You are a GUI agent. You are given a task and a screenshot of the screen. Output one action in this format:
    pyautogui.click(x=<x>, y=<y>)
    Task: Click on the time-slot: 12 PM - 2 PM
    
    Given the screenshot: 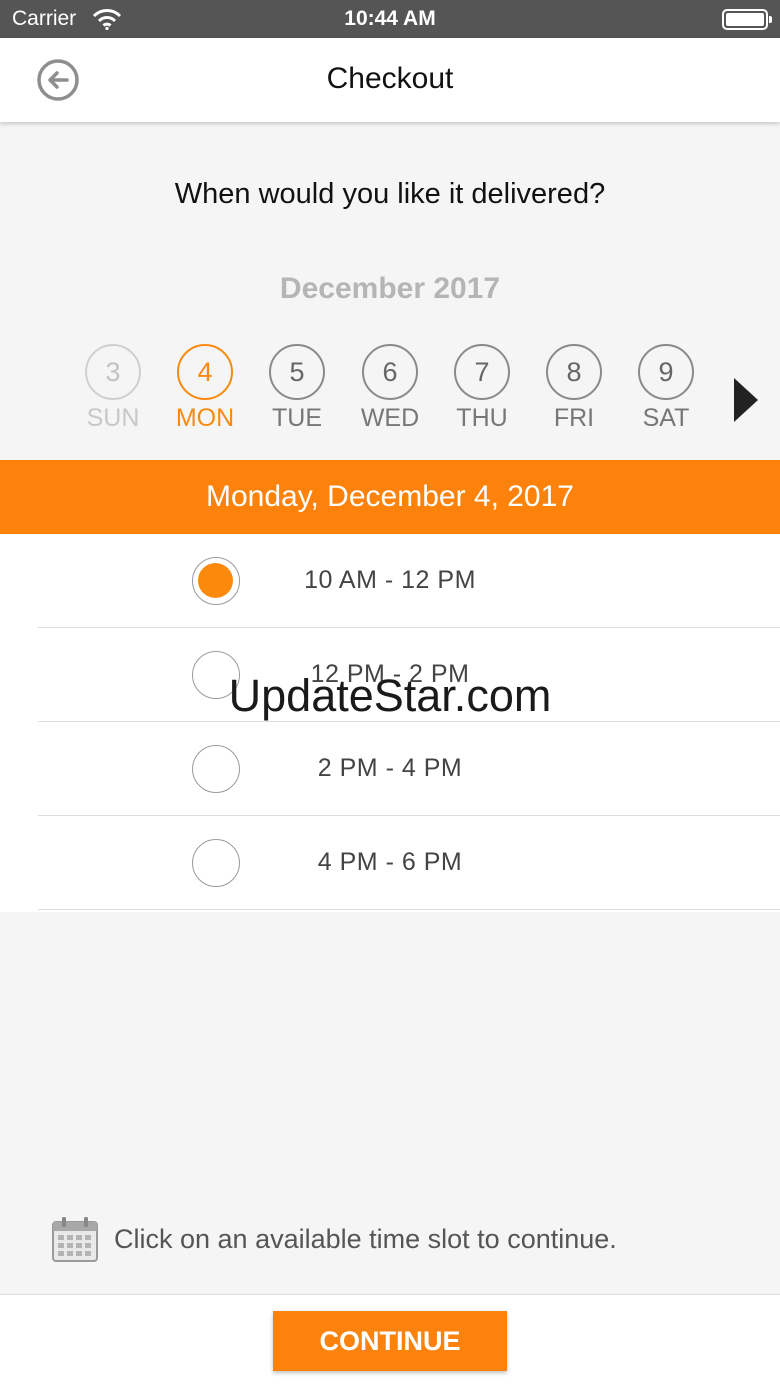 What is the action you would take?
    pyautogui.click(x=390, y=675)
    